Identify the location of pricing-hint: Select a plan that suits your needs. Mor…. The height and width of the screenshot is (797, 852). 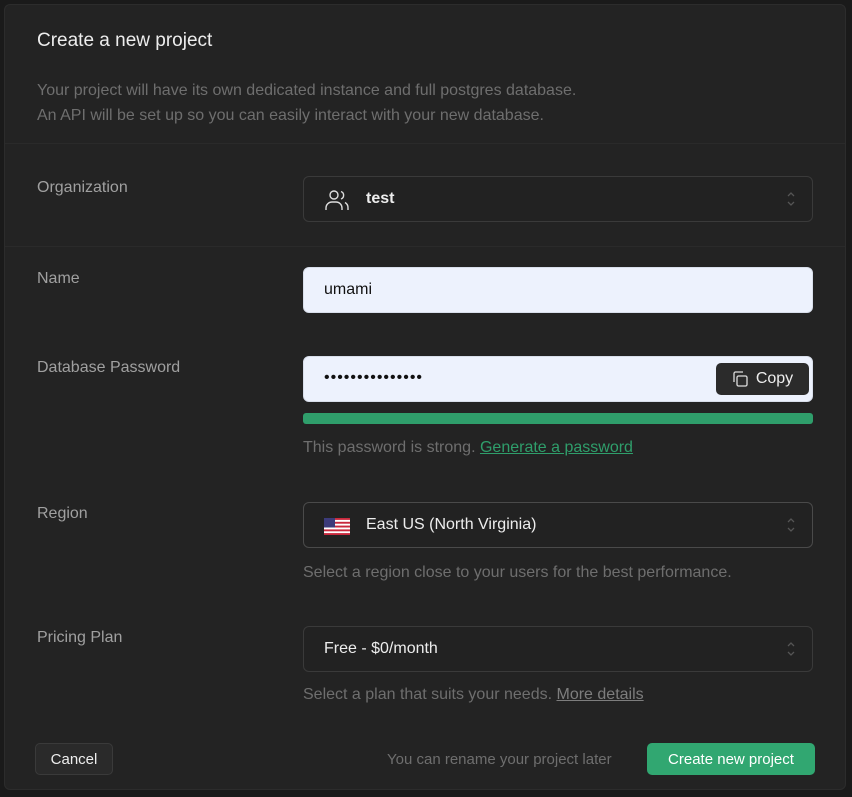
(473, 695).